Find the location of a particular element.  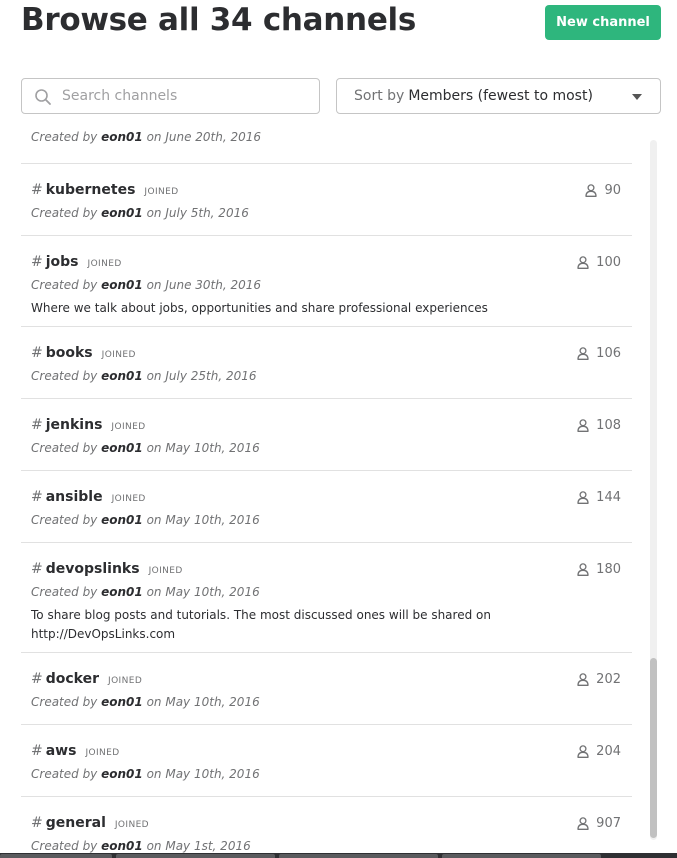

list-item: Created by eon01 on June 20th, 2016 is located at coordinates (326, 145).